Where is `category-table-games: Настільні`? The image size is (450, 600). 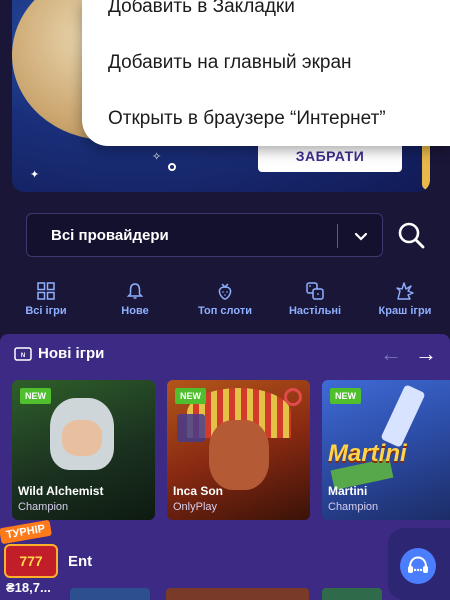
category-table-games: Настільні is located at coordinates (315, 299).